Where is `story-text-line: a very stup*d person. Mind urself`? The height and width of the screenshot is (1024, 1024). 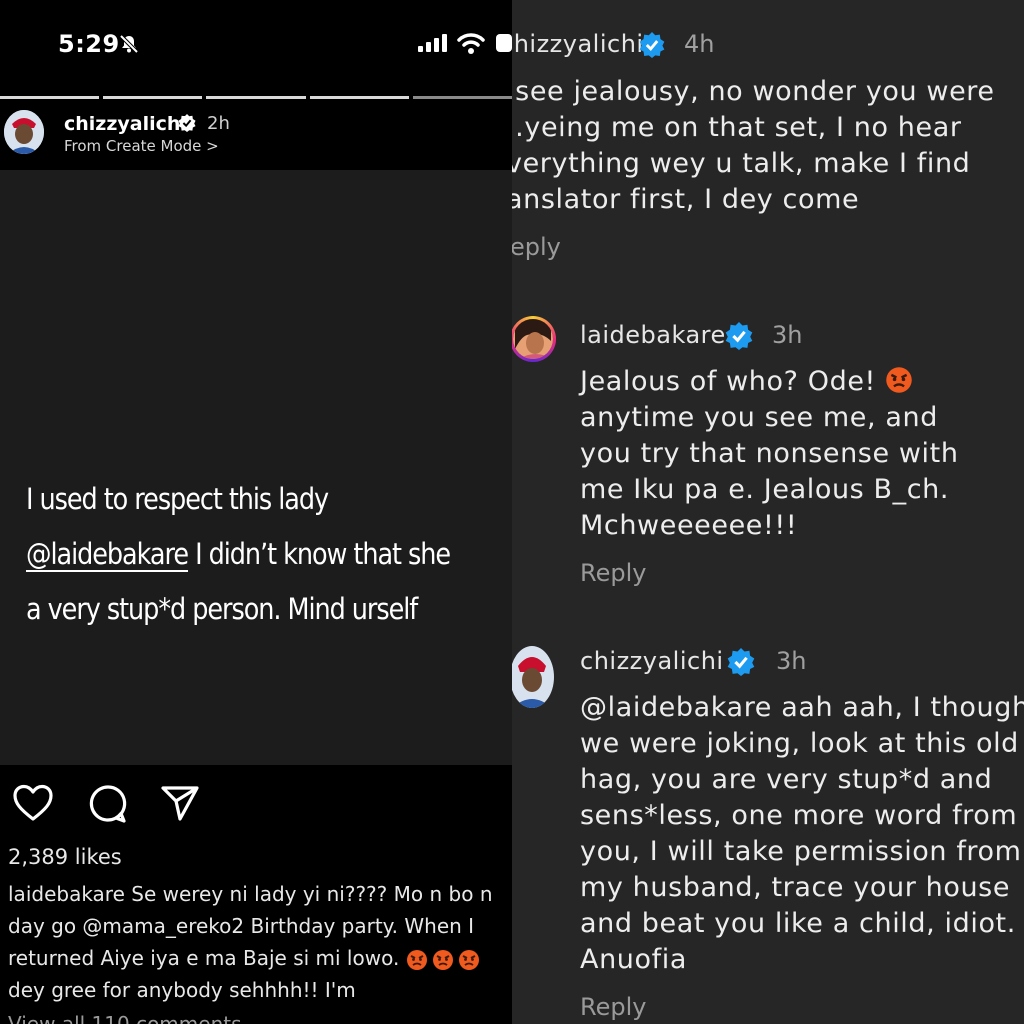 story-text-line: a very stup*d person. Mind urself is located at coordinates (222, 609).